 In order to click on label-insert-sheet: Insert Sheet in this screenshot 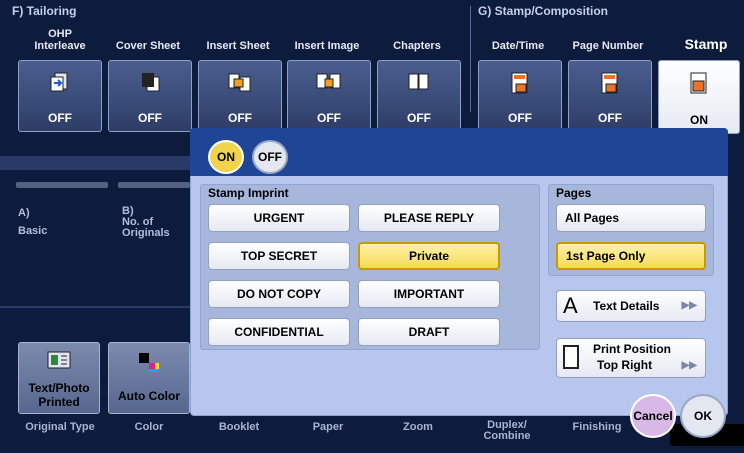, I will do `click(238, 46)`.